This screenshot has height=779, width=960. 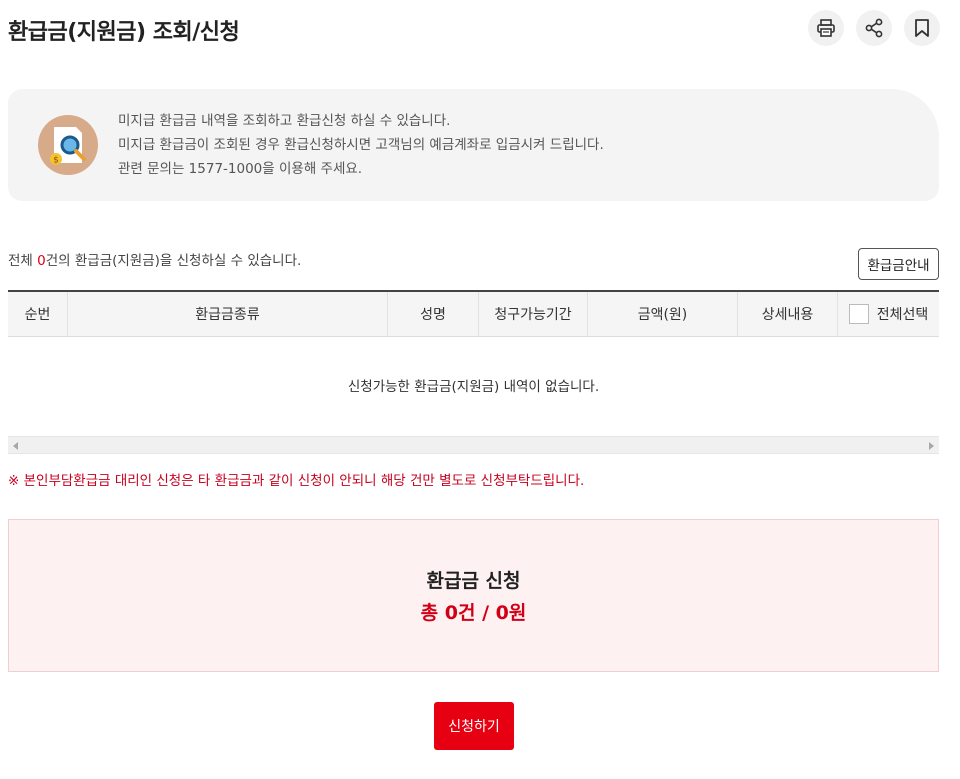 What do you see at coordinates (433, 314) in the screenshot?
I see `column-header-name: 성명` at bounding box center [433, 314].